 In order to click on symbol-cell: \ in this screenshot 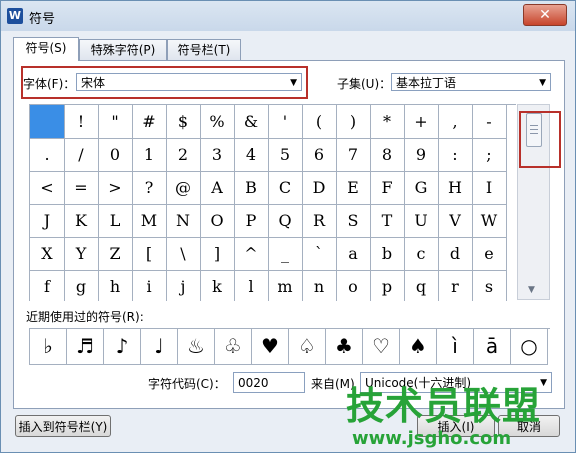, I will do `click(183, 254)`.